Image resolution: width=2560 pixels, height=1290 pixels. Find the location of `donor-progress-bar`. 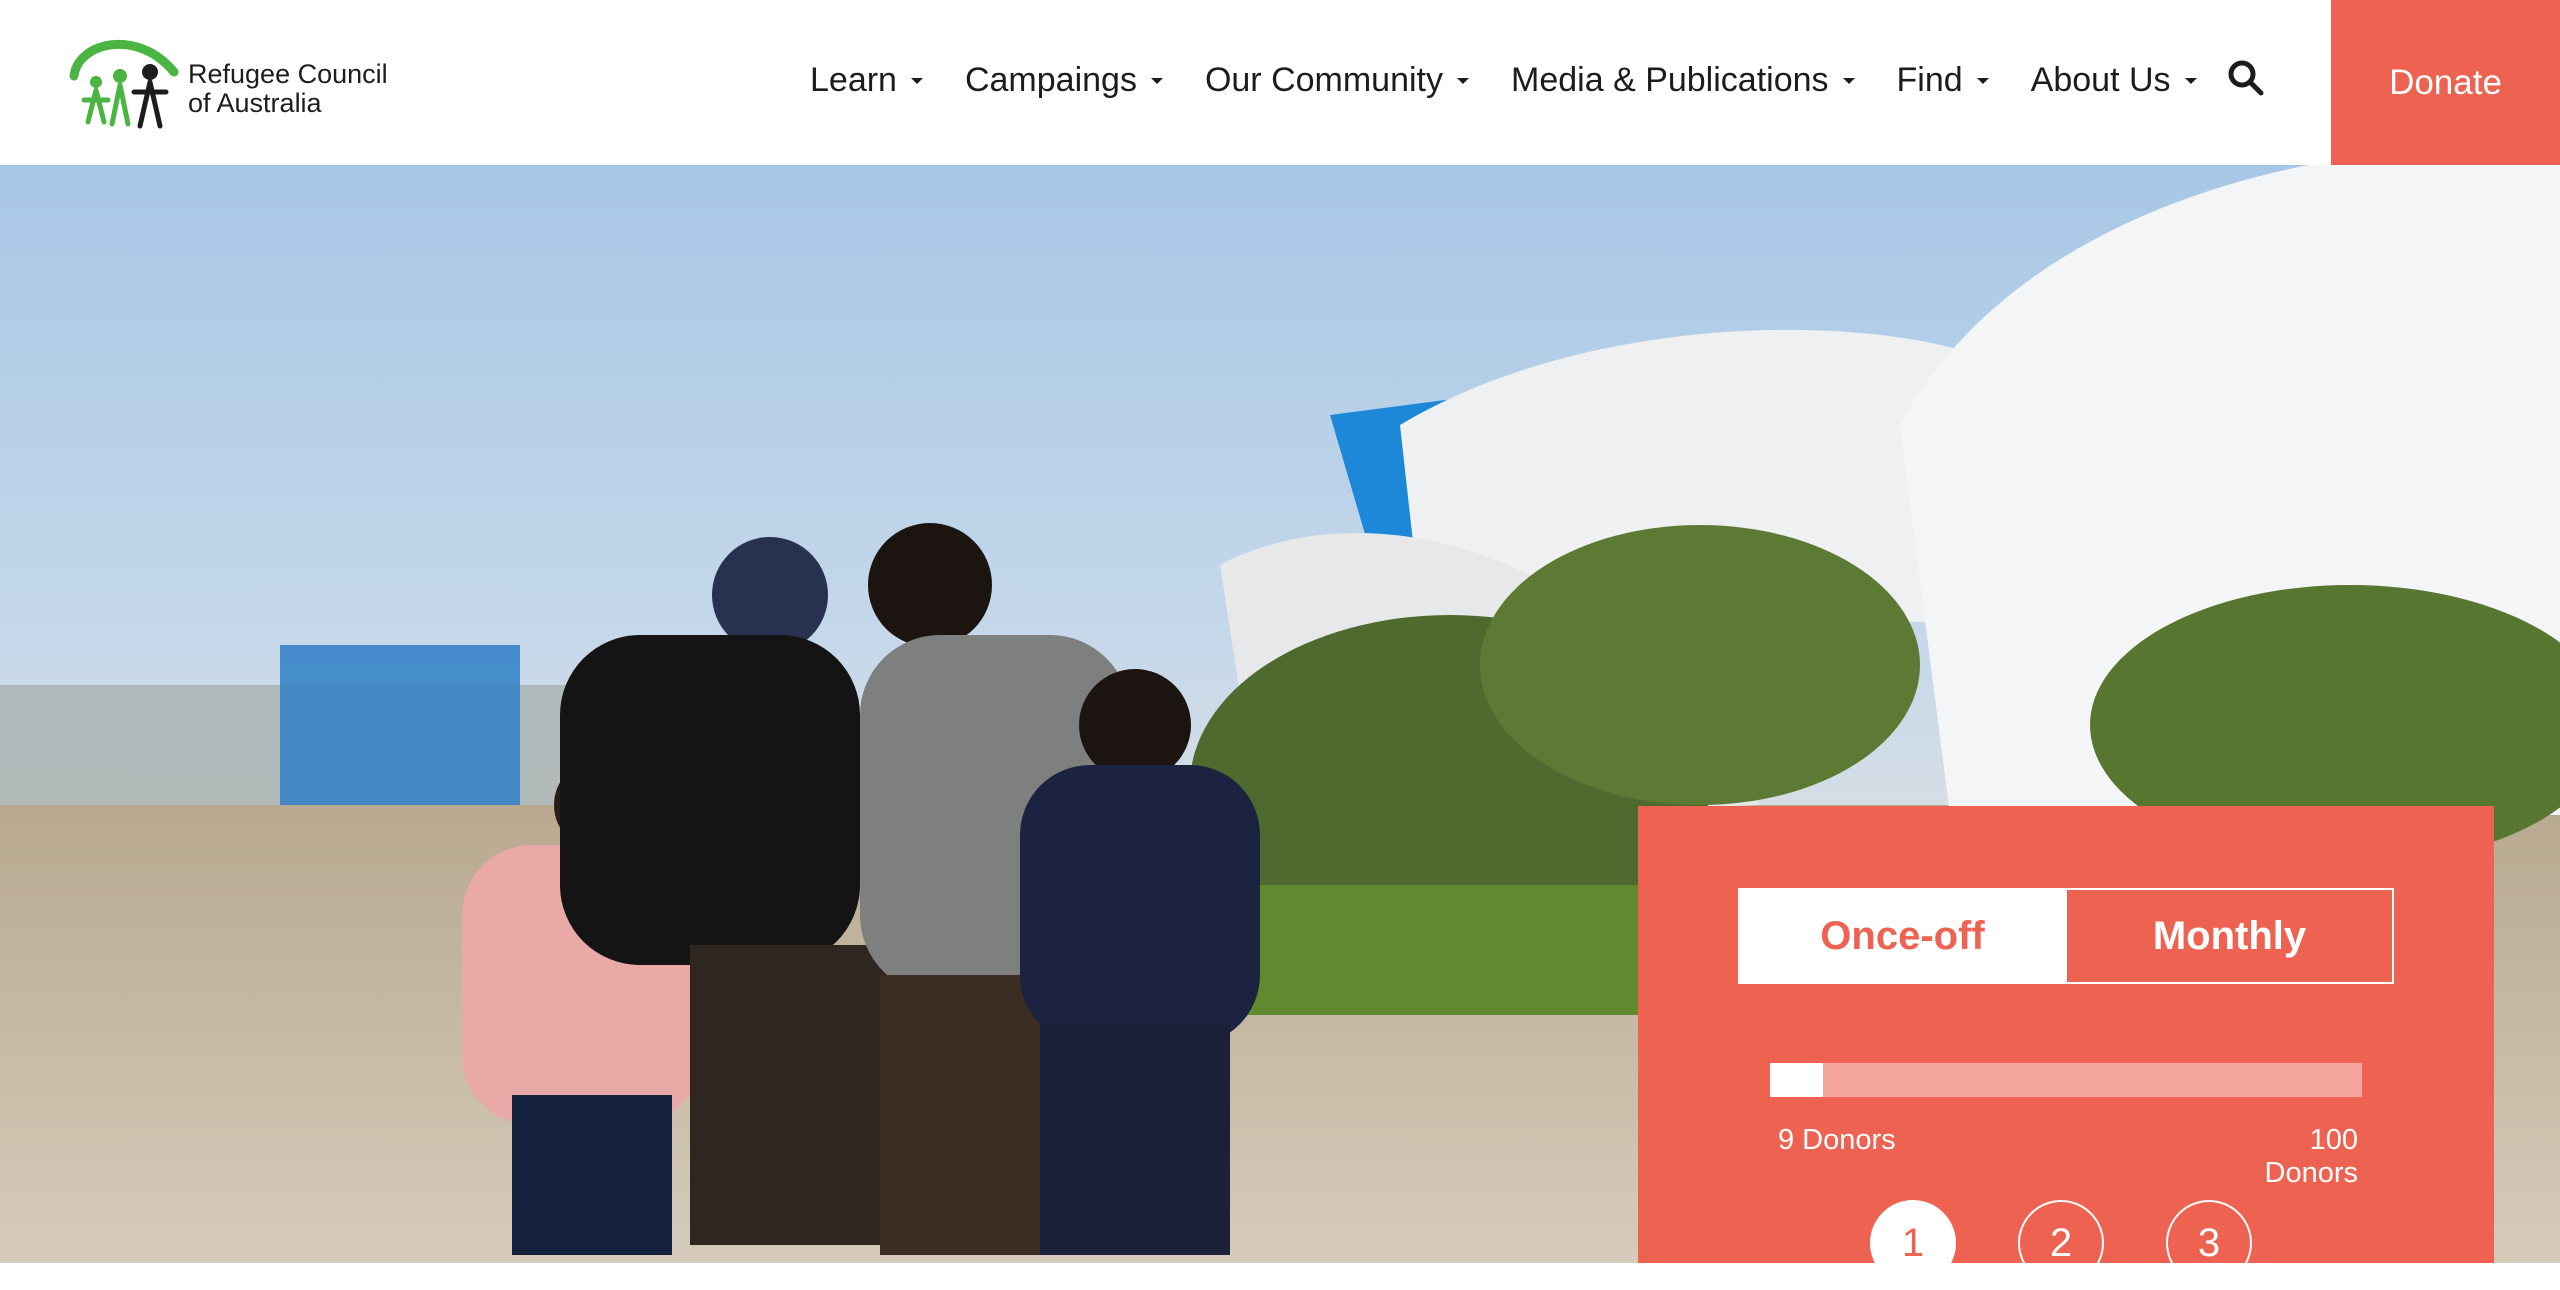

donor-progress-bar is located at coordinates (2066, 1080).